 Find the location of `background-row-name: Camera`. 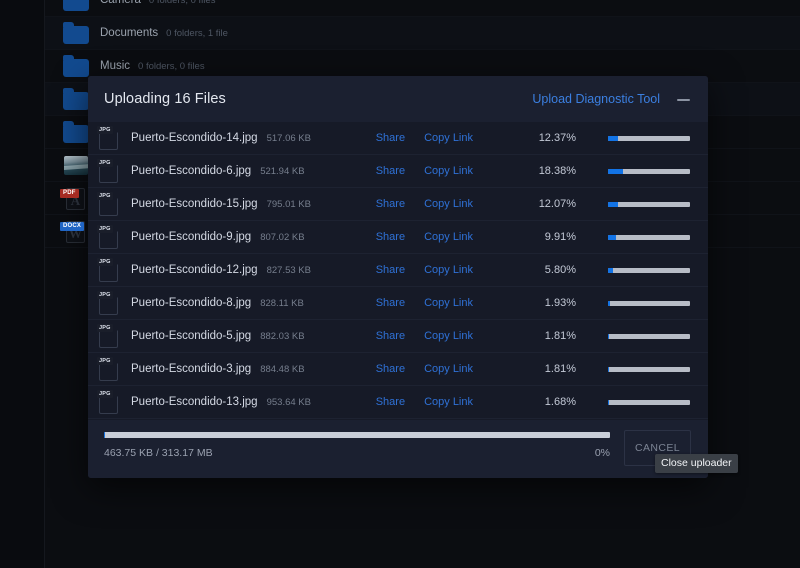

background-row-name: Camera is located at coordinates (120, 3).